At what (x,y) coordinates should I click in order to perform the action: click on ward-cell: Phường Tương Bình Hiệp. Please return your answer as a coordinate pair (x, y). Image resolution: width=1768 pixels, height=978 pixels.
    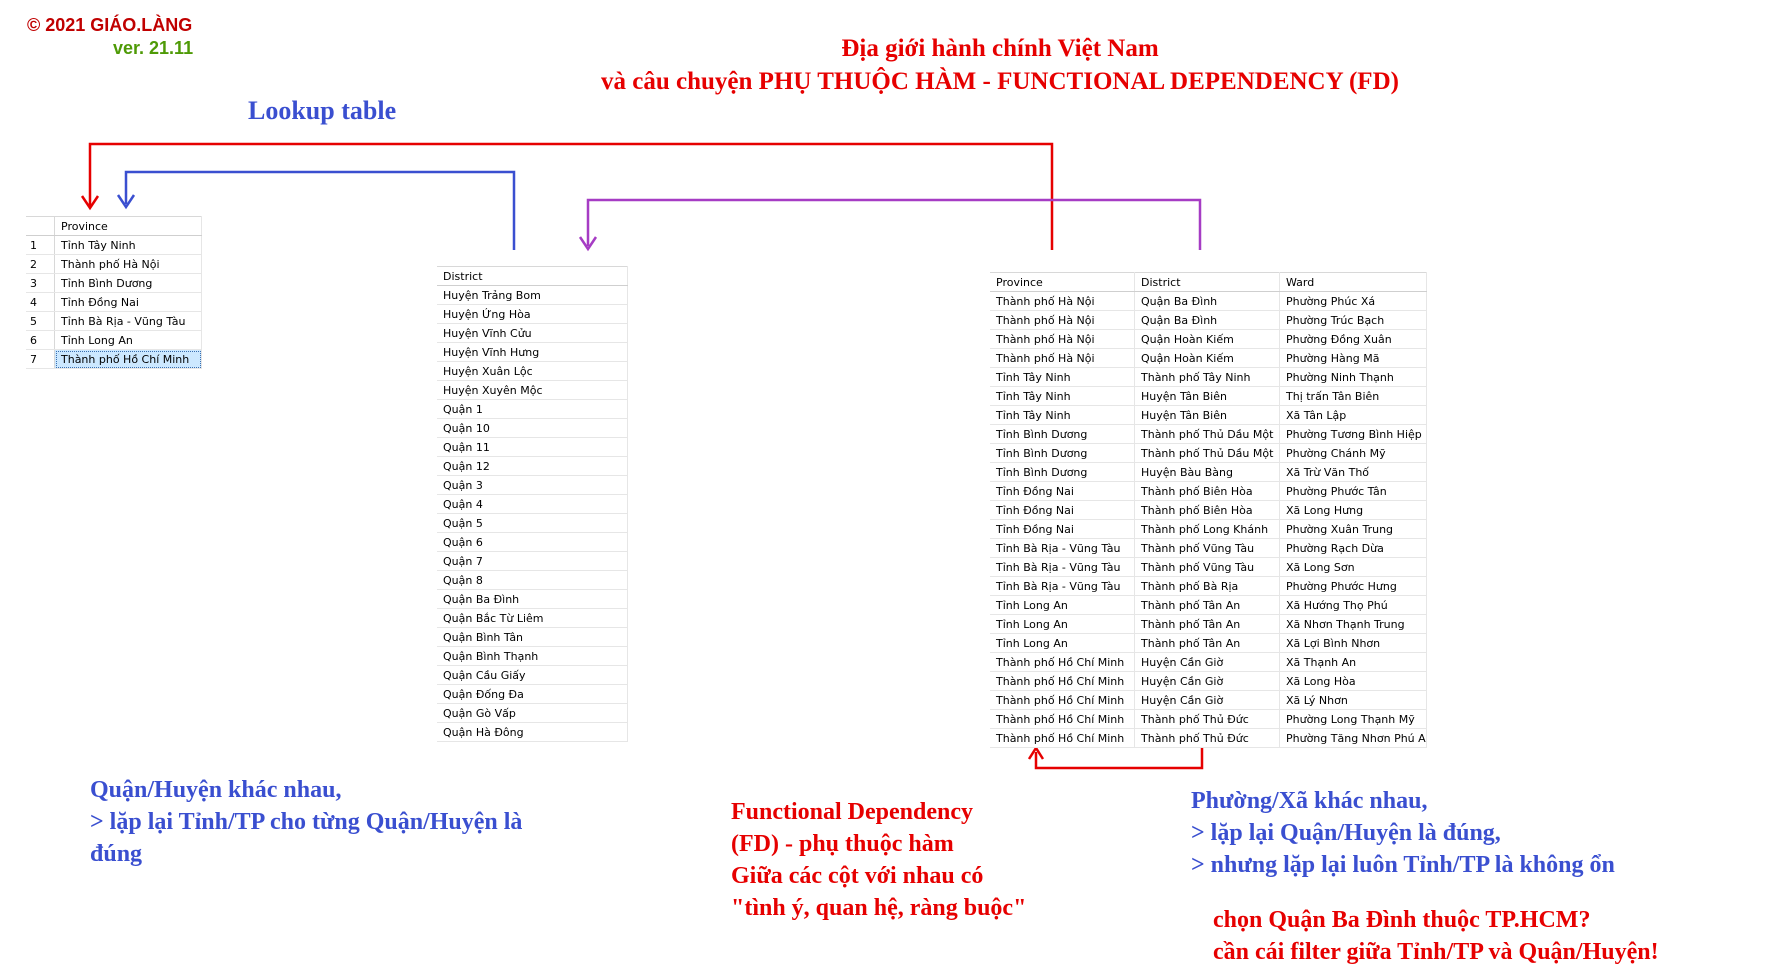
    Looking at the image, I should click on (1353, 434).